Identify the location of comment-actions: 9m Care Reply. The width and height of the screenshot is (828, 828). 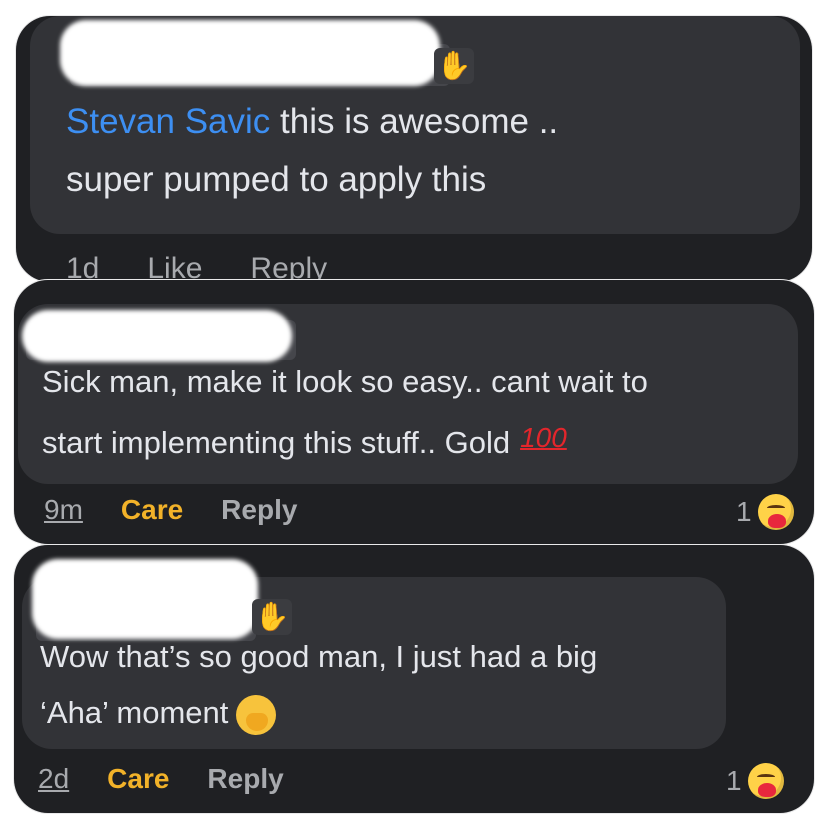
(170, 510).